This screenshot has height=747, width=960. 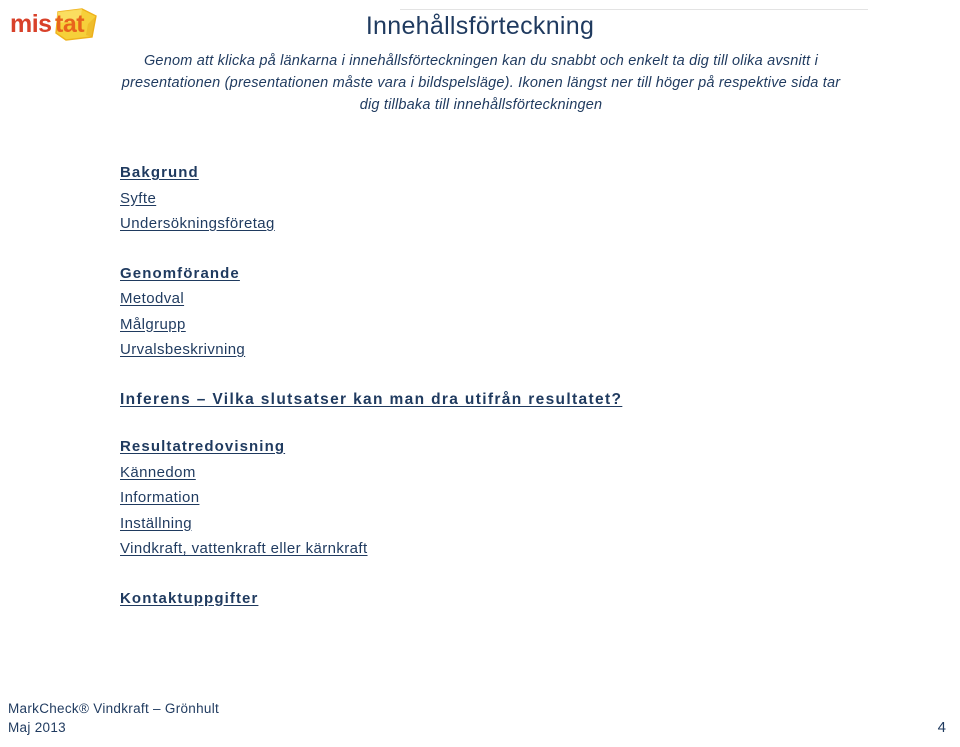 I want to click on page-number: 4, so click(x=941, y=727).